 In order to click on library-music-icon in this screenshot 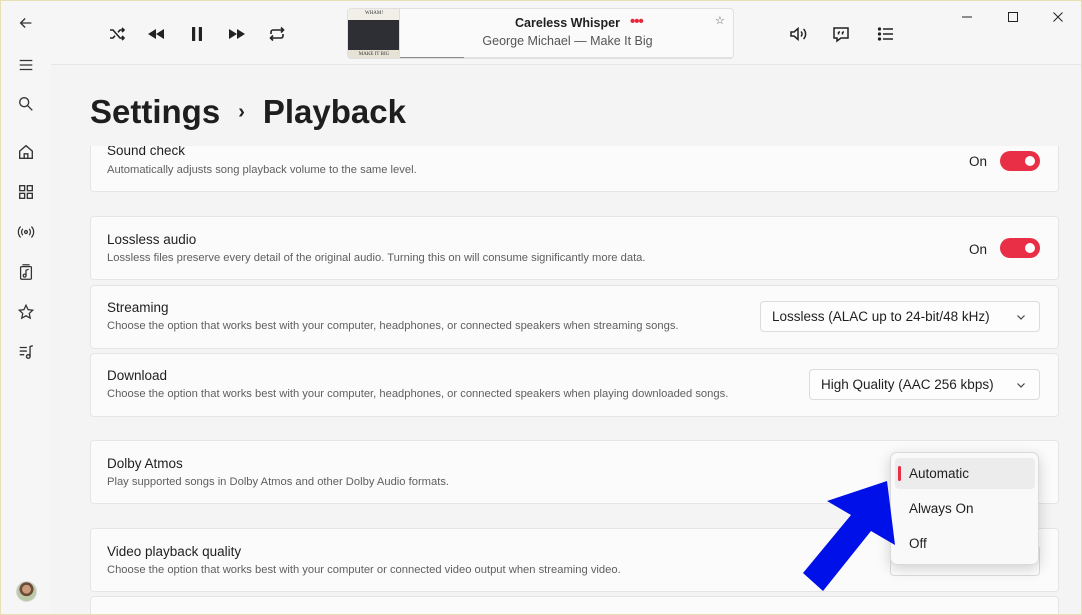, I will do `click(26, 272)`.